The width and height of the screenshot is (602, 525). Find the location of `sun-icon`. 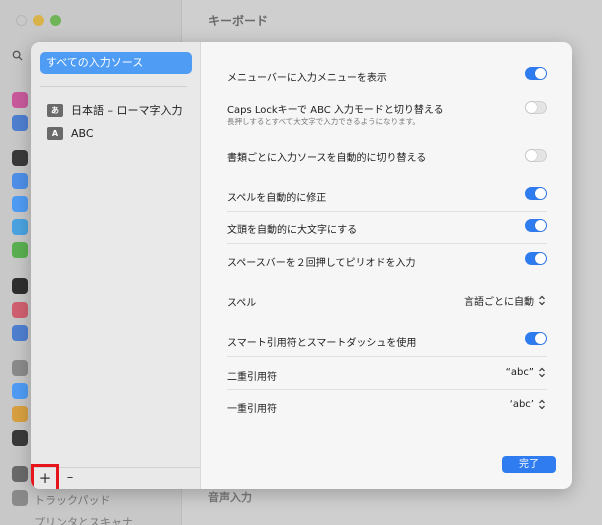

sun-icon is located at coordinates (20, 181).